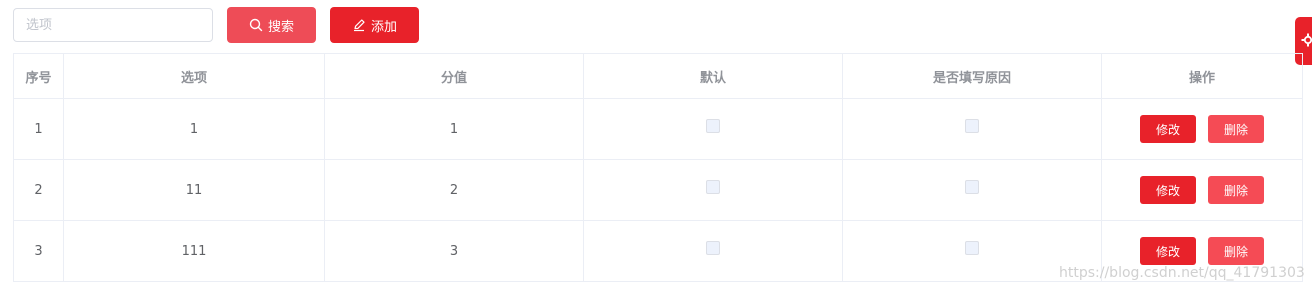 This screenshot has height=293, width=1312. I want to click on edit-pen-icon, so click(359, 25).